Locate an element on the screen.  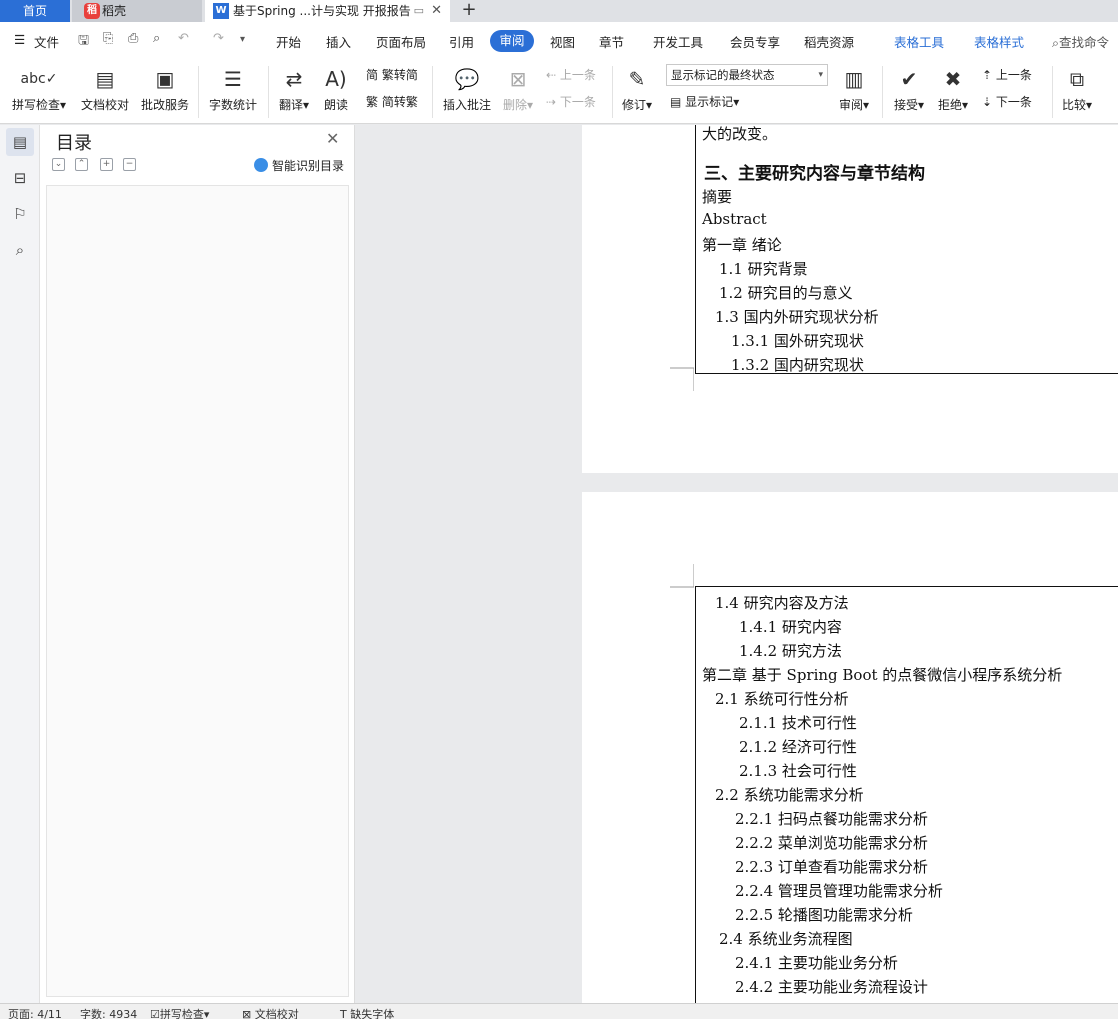
smart-toc-button: 智能识别目录 is located at coordinates (299, 165).